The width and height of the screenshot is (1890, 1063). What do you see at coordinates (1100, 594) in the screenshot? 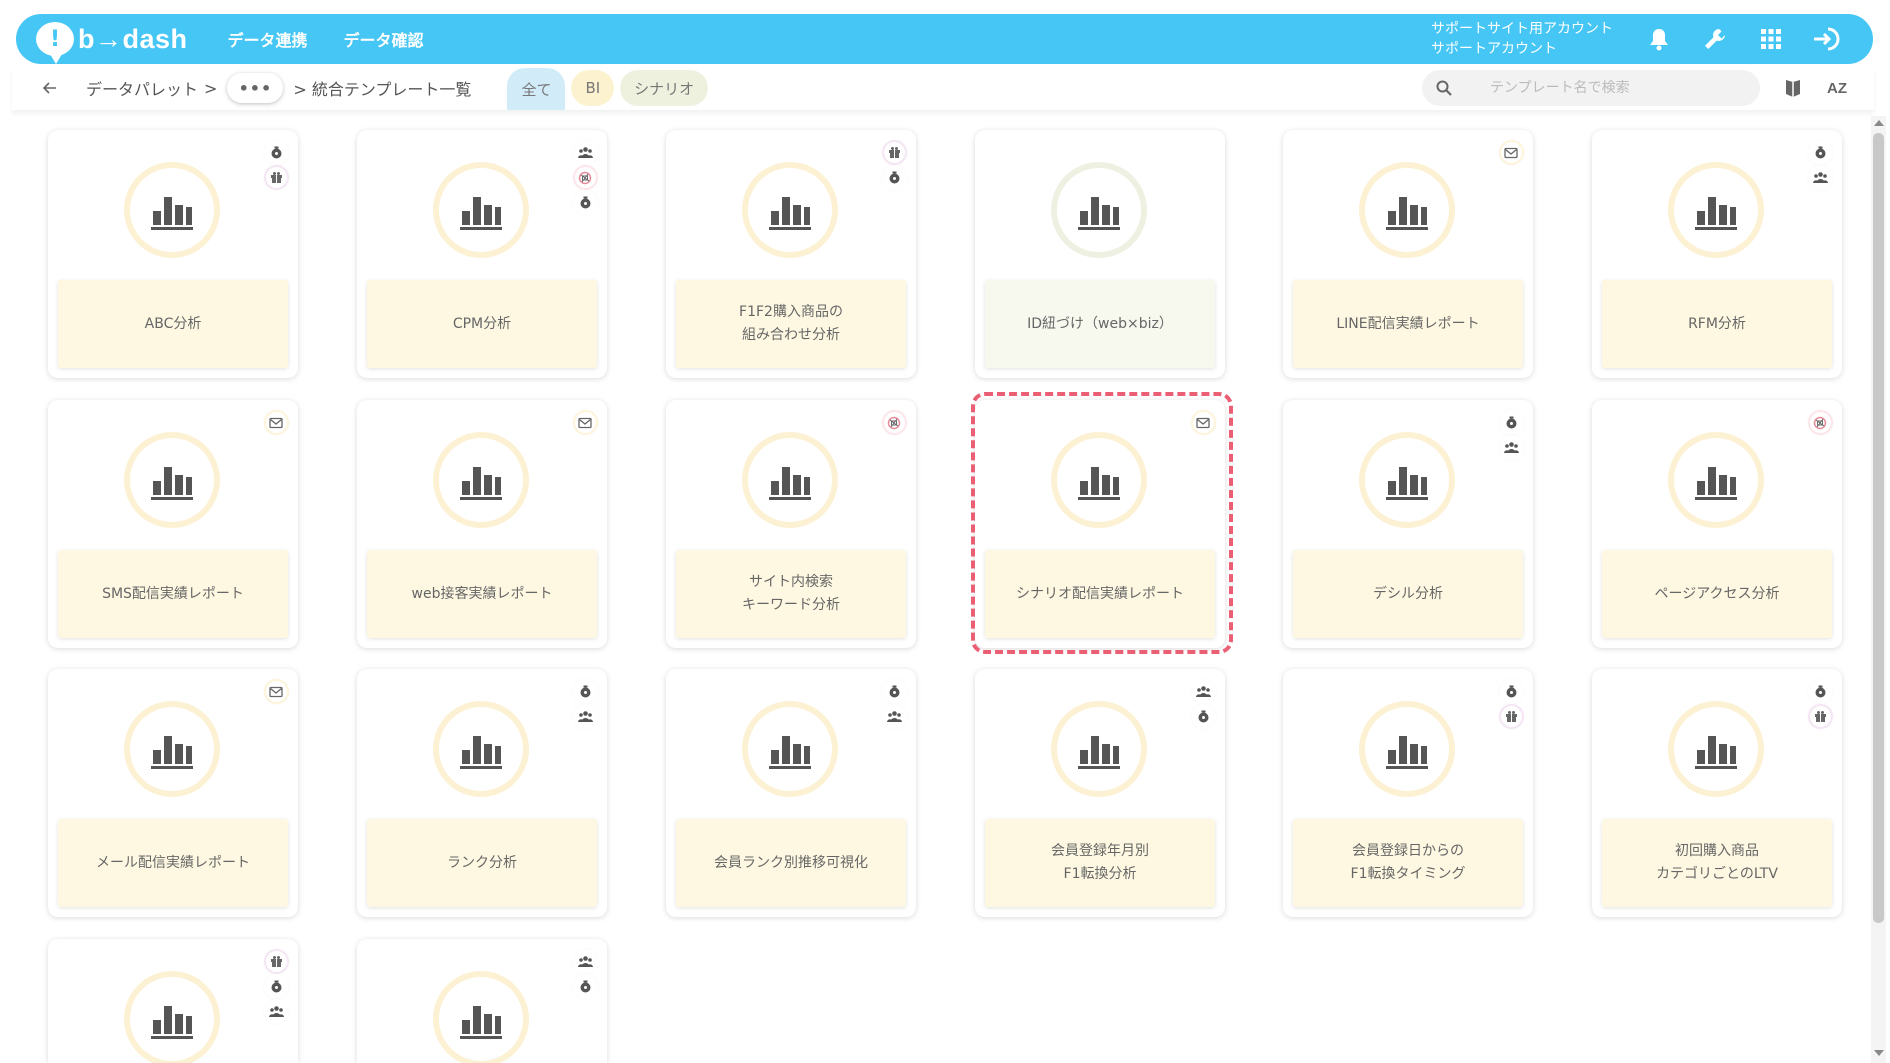
I see `card-title: シナリオ配信実績レポート` at bounding box center [1100, 594].